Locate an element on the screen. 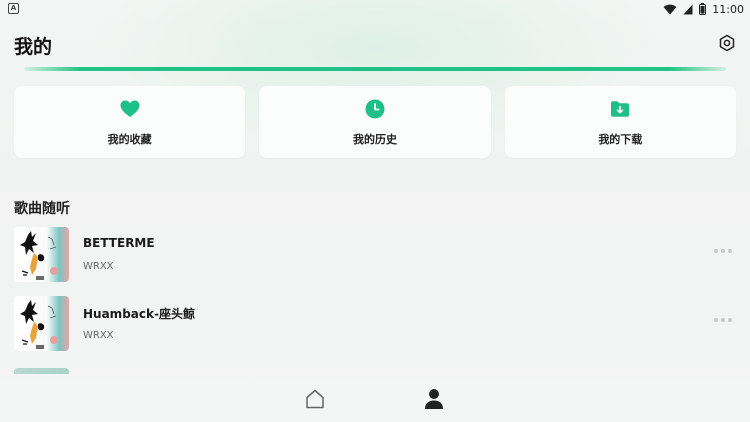 The image size is (750, 422). downloads-label: 我的下载 is located at coordinates (620, 139).